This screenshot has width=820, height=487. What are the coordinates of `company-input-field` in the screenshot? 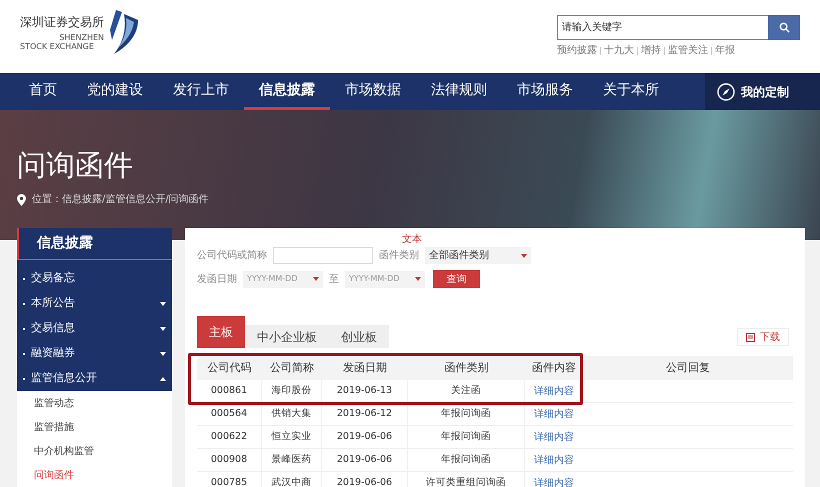 It's located at (323, 255).